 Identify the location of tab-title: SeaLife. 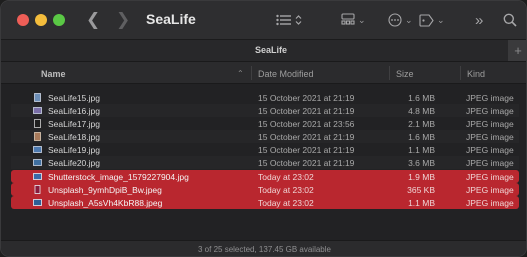
(271, 50).